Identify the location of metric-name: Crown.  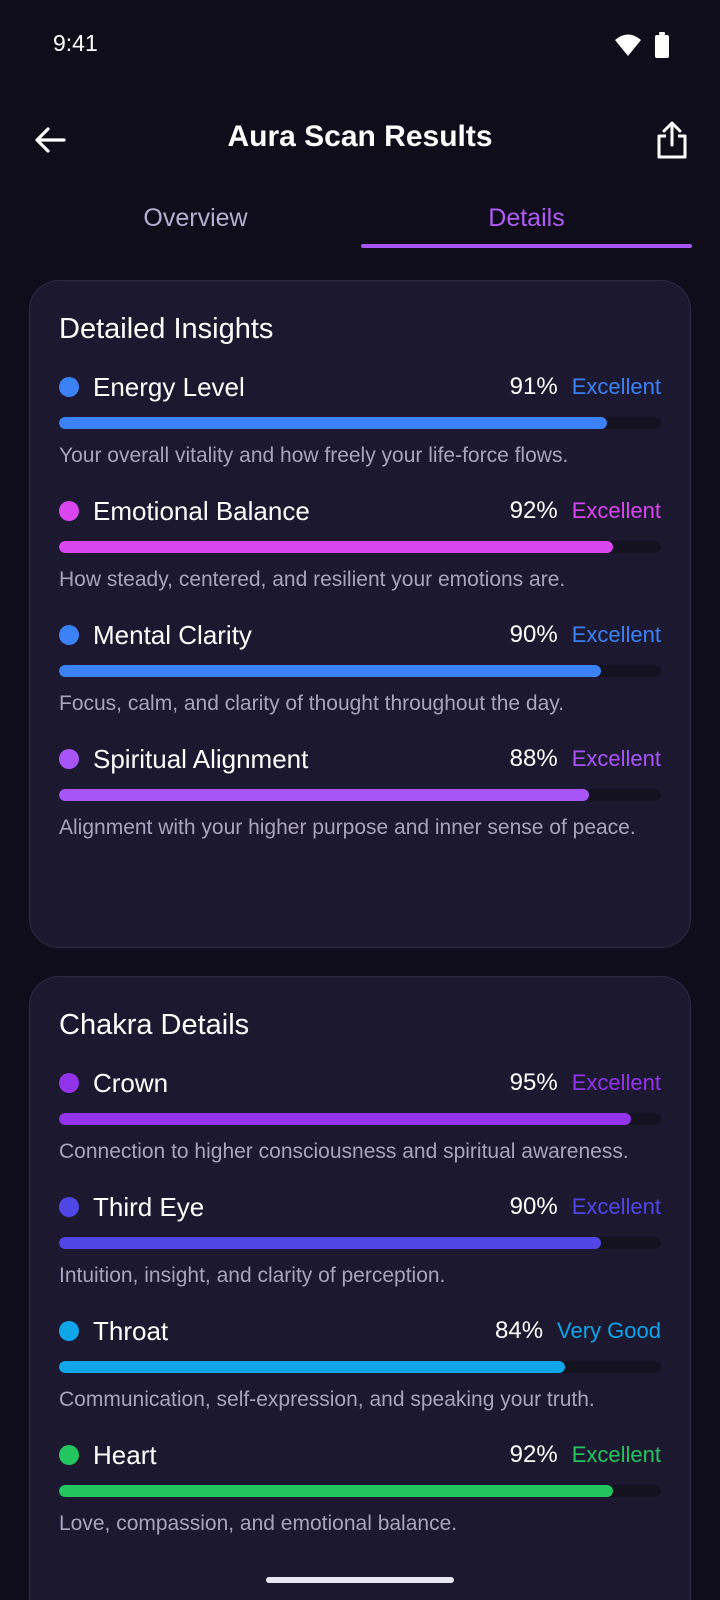
(131, 1082).